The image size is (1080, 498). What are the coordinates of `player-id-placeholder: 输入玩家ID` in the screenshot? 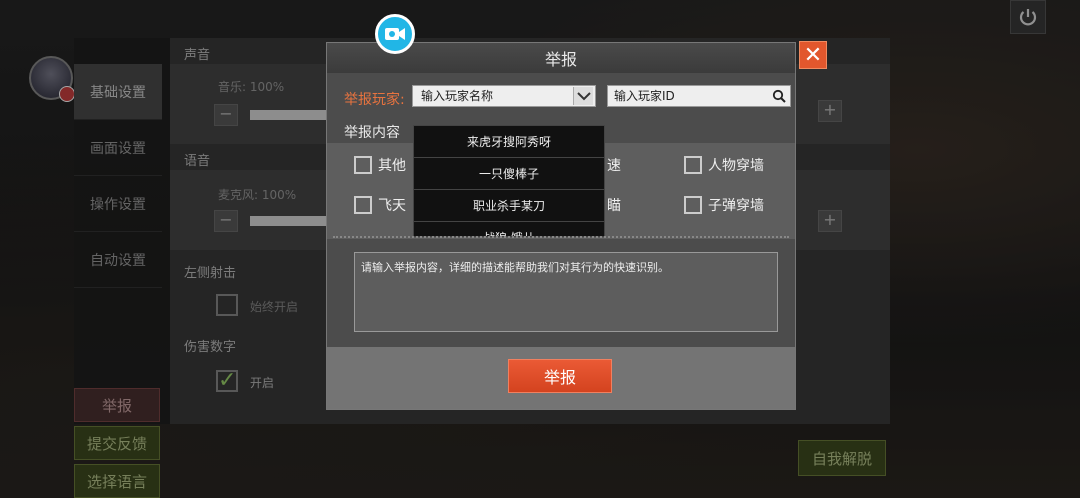 It's located at (644, 96).